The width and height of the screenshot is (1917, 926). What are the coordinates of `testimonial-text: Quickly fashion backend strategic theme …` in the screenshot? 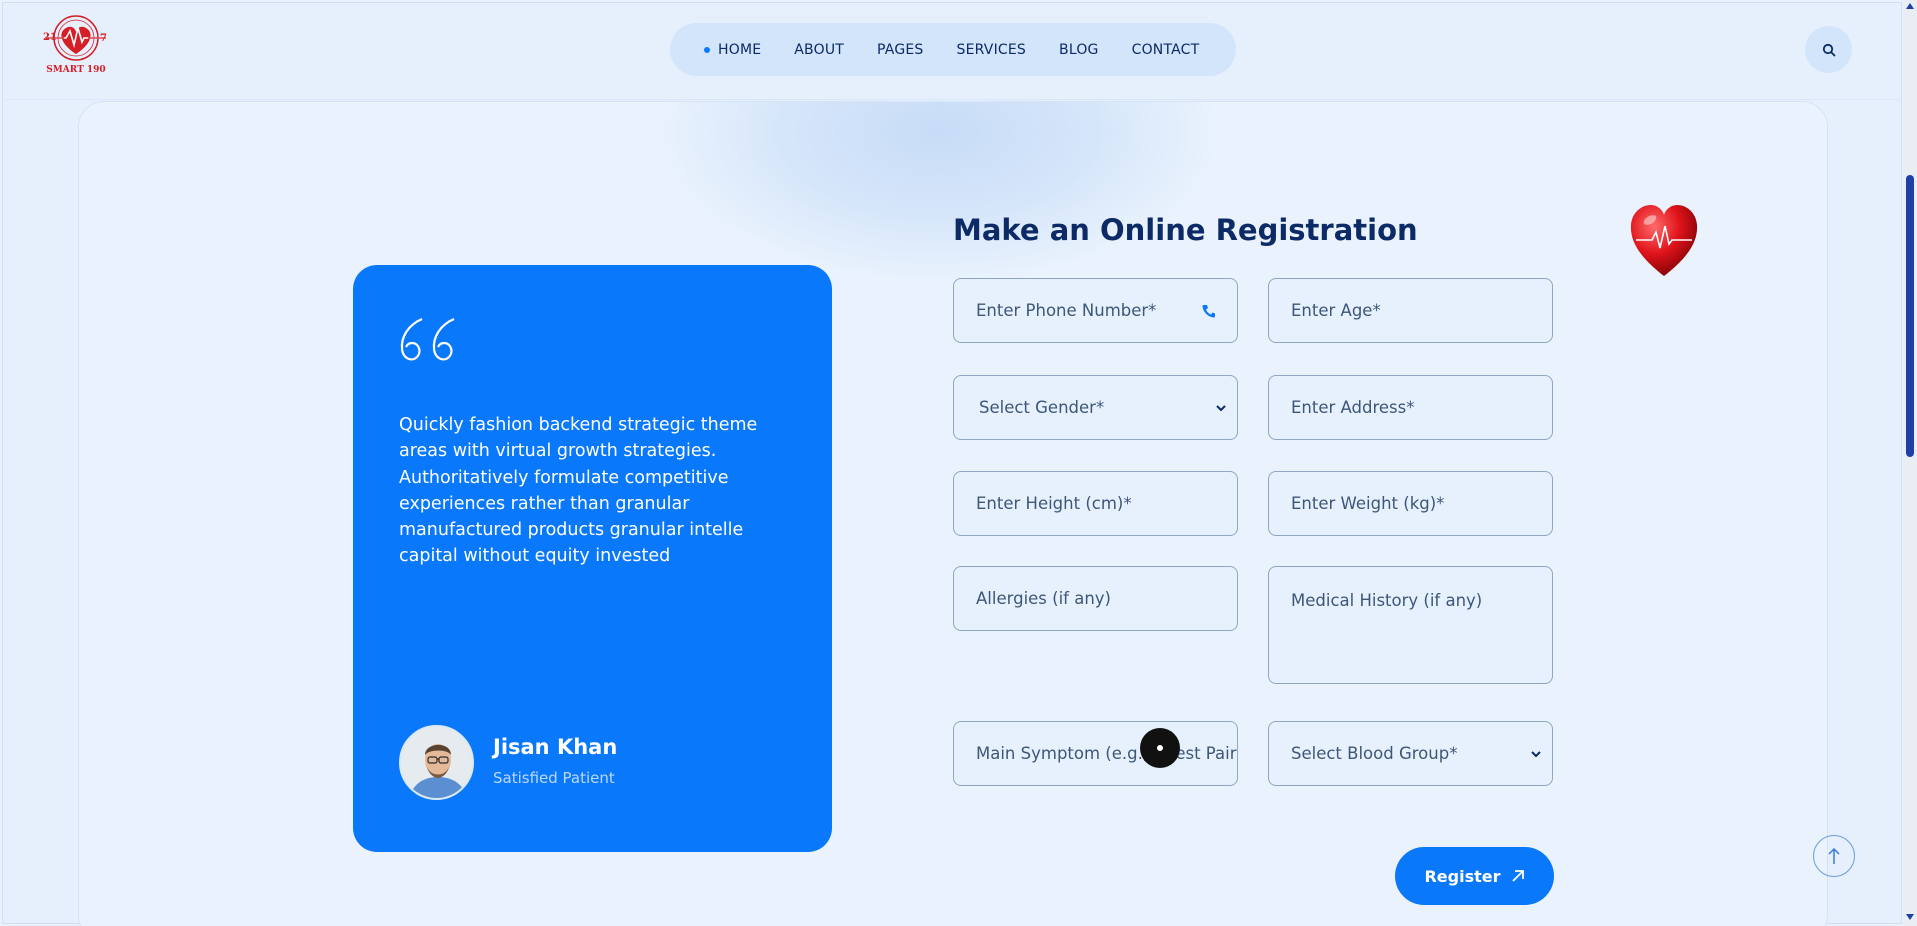 It's located at (578, 491).